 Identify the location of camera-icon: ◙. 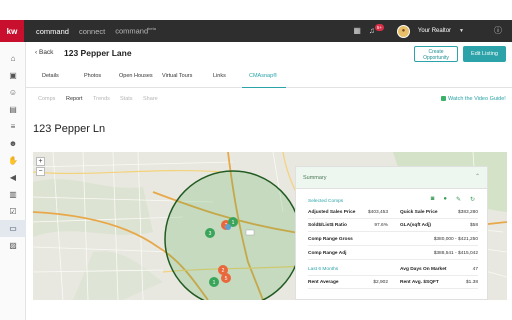
(433, 199).